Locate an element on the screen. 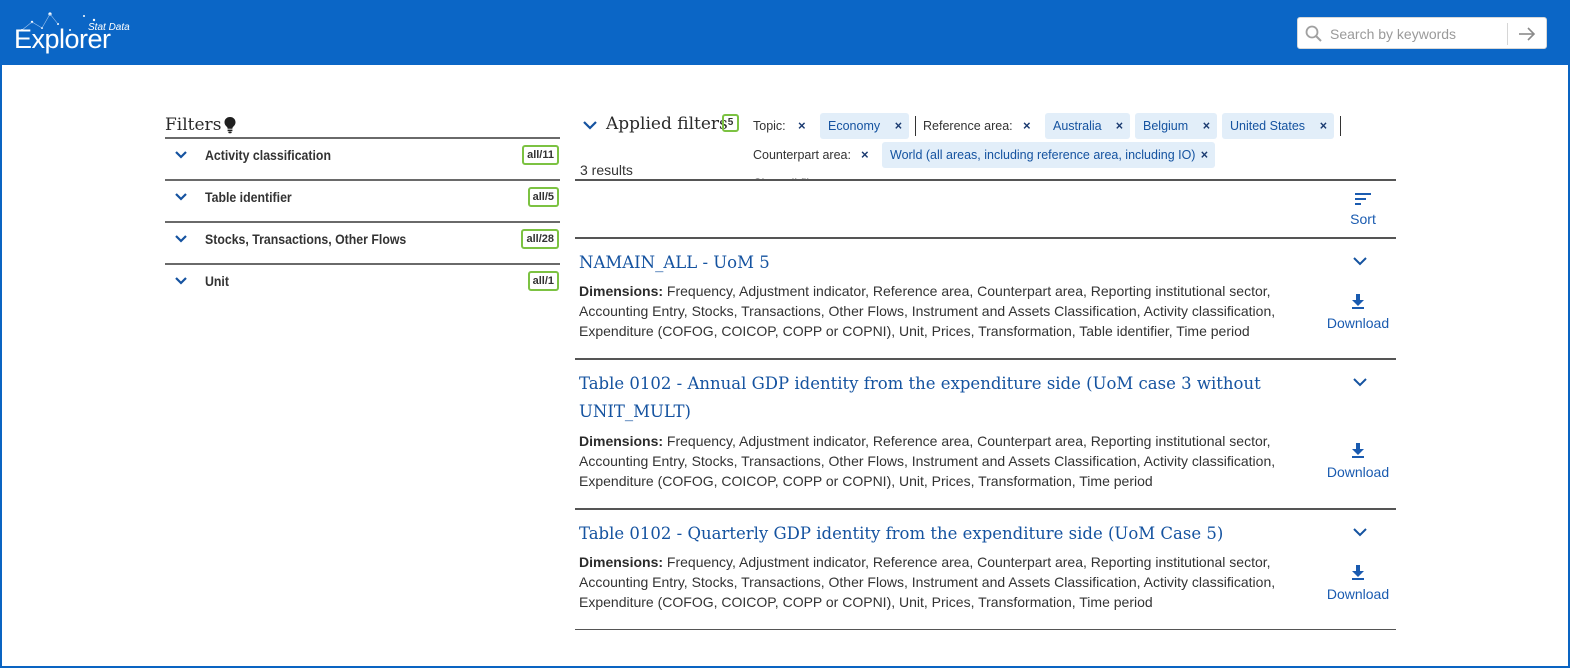 Image resolution: width=1570 pixels, height=668 pixels. applied-filters-count: 5 is located at coordinates (730, 123).